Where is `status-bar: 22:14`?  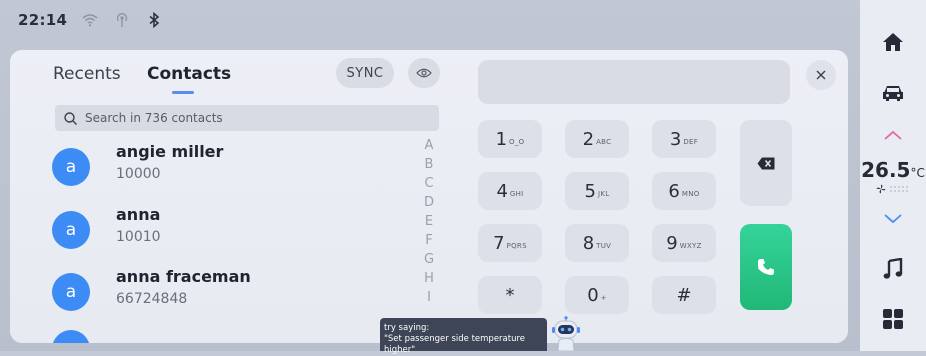 status-bar: 22:14 is located at coordinates (90, 20).